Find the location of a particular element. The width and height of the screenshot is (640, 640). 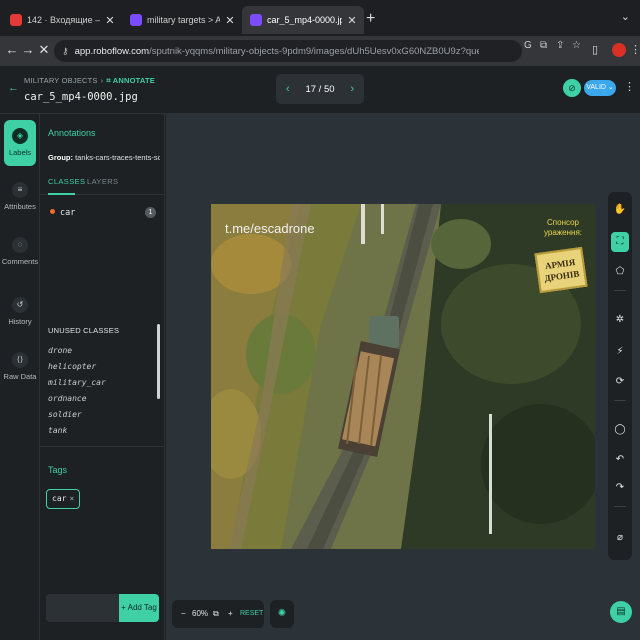

mail-icon is located at coordinates (16, 20).